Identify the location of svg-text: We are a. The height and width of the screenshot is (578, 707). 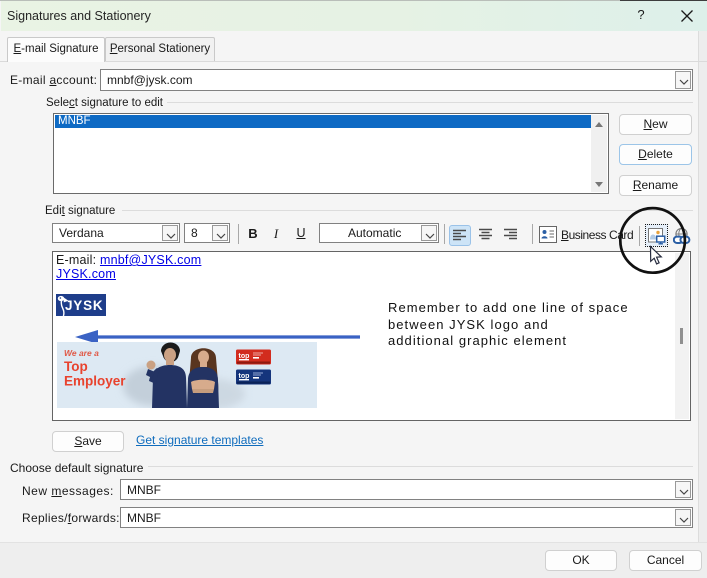
(81, 353).